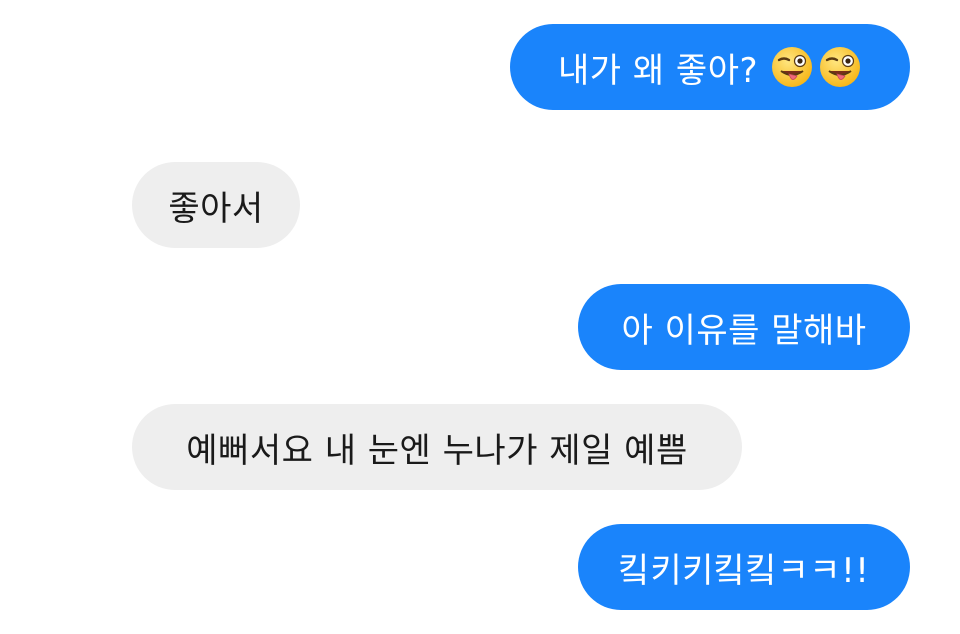 Image resolution: width=960 pixels, height=634 pixels. What do you see at coordinates (437, 450) in the screenshot?
I see `message-text: 예뻐서요 내 눈엔 누나가 제일 예쁨` at bounding box center [437, 450].